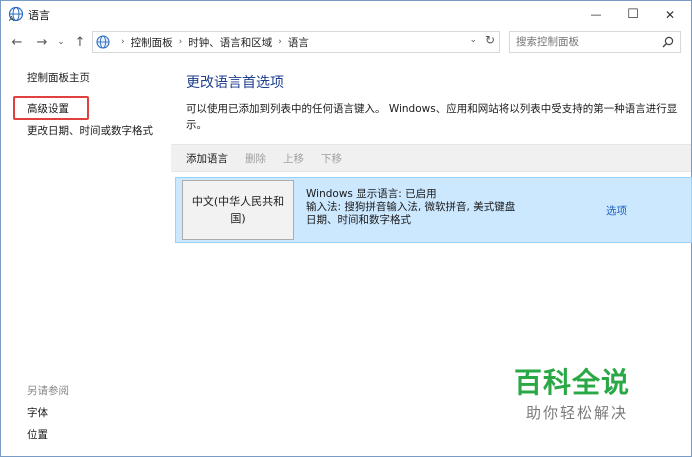 The height and width of the screenshot is (457, 692). Describe the element at coordinates (11, 18) in the screenshot. I see `svg-text: A` at that location.